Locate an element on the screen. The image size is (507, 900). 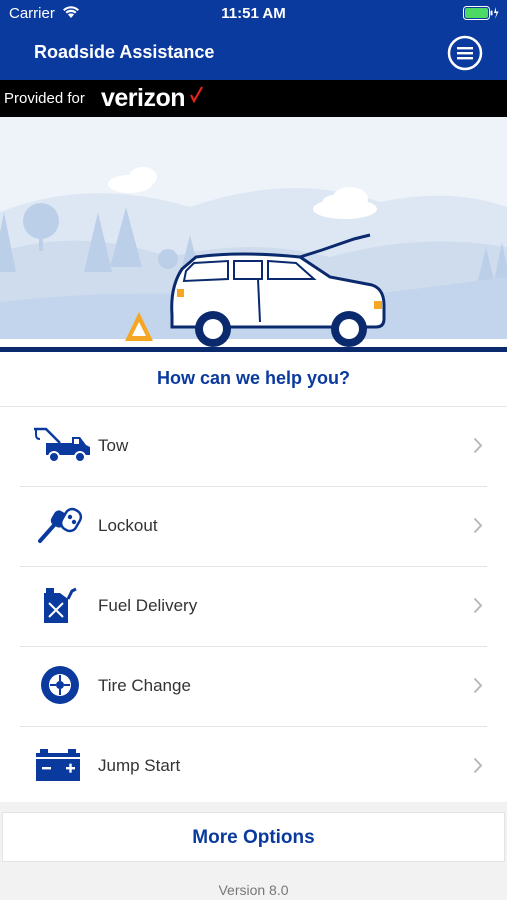
service-item-fuel-delivery: Fuel Delivery is located at coordinates (253, 606).